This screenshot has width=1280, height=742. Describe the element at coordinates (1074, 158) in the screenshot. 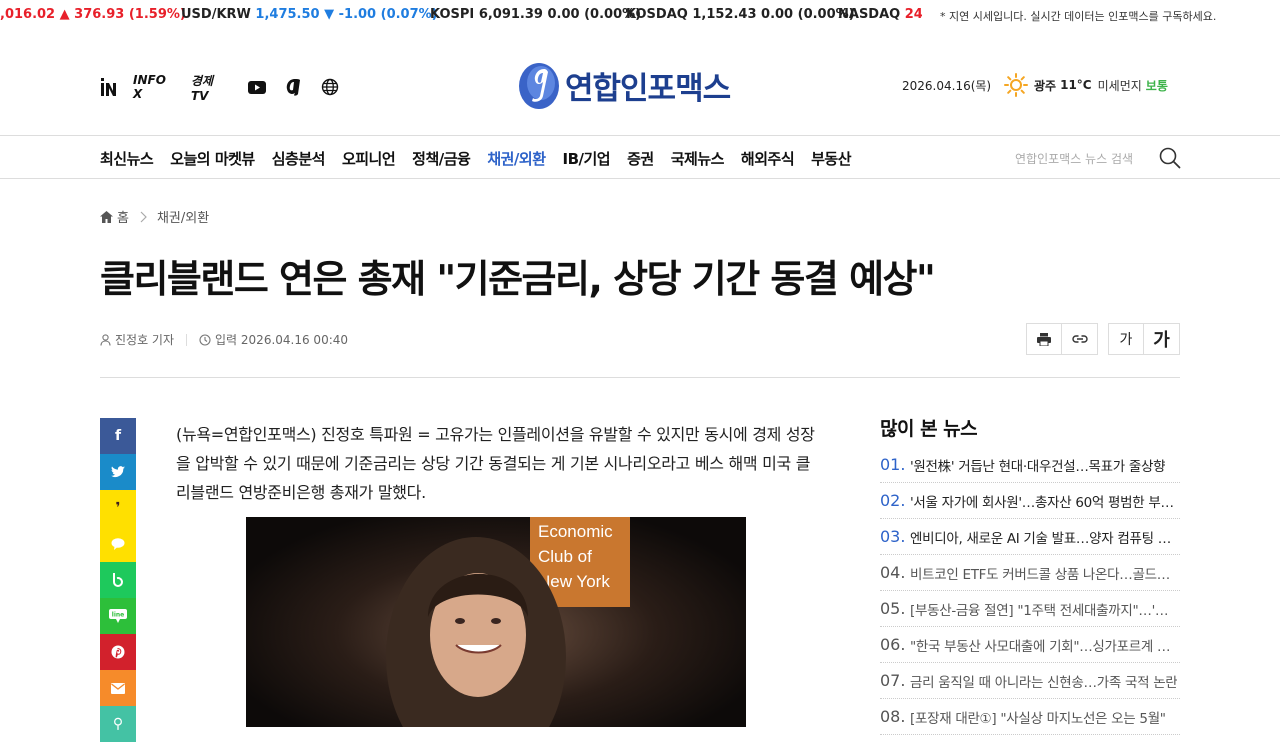

I see `search-input: 연합인포맥스 뉴스 검색` at that location.